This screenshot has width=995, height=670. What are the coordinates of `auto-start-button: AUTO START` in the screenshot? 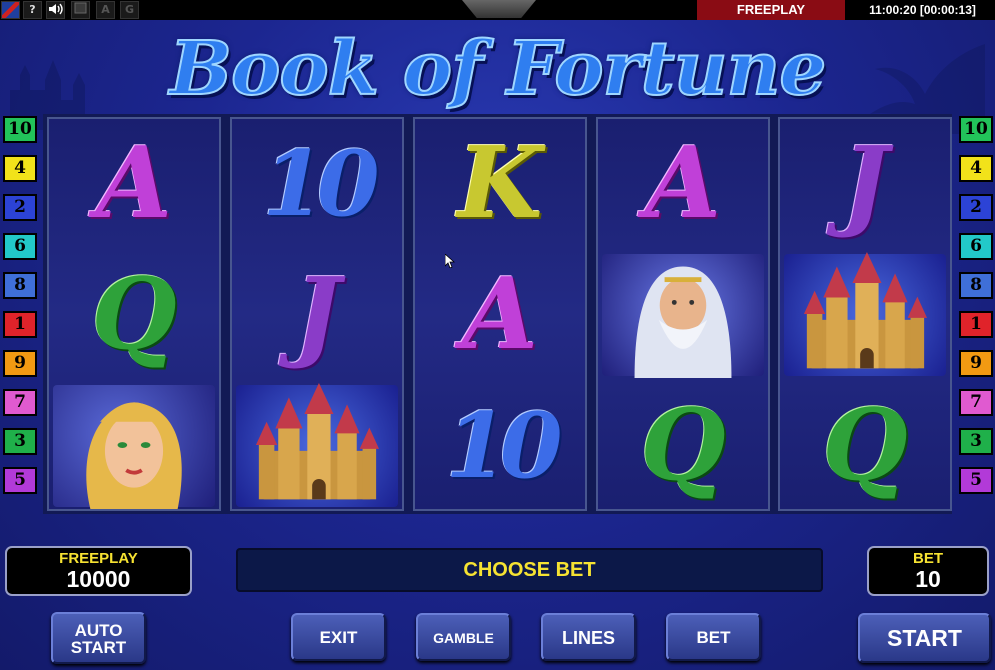 It's located at (98, 638).